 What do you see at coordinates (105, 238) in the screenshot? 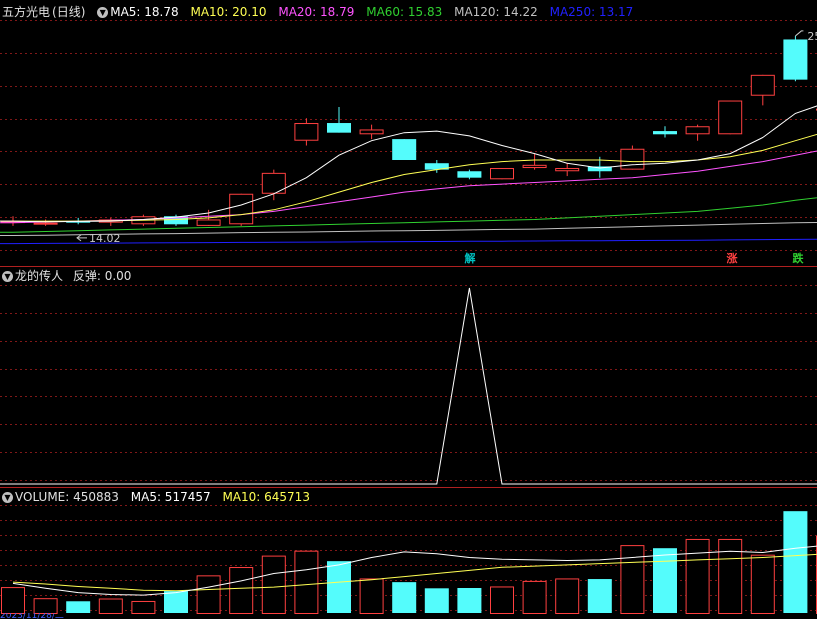
I see `low-price-label: 14.02` at bounding box center [105, 238].